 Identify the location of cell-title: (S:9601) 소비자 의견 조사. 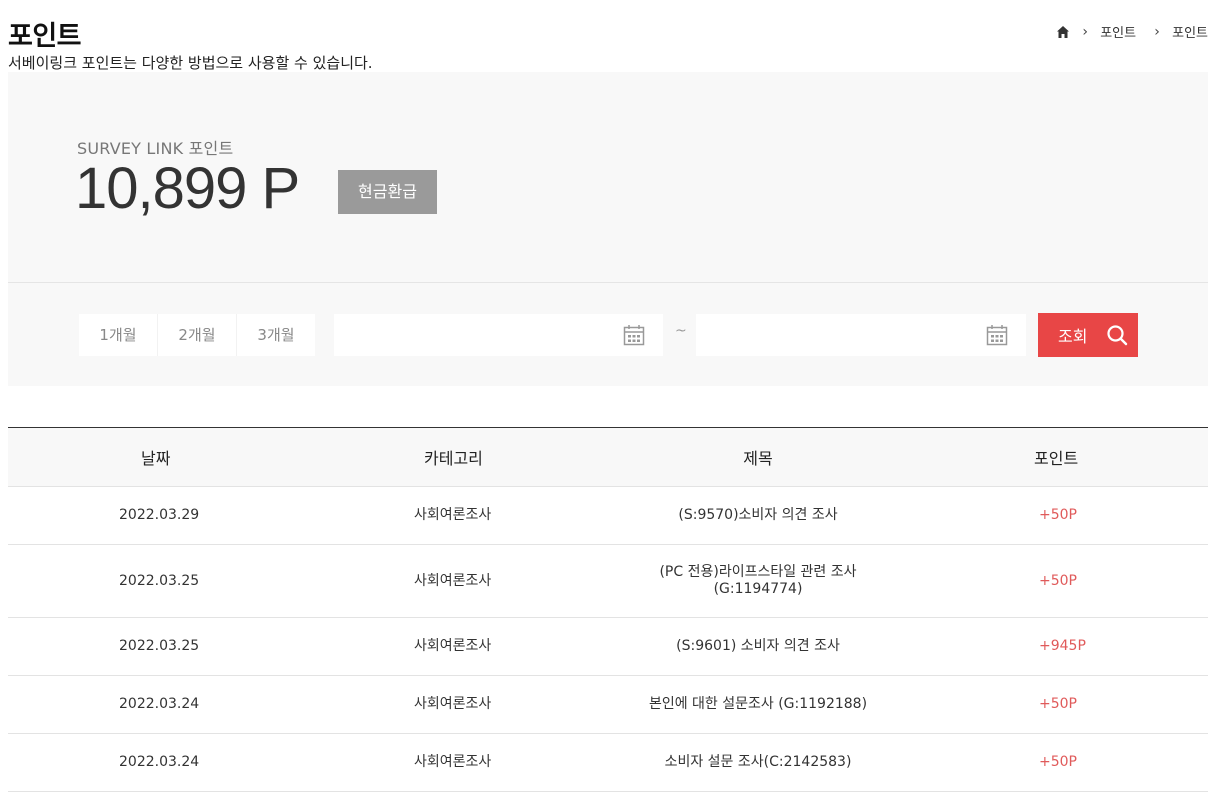
(758, 646).